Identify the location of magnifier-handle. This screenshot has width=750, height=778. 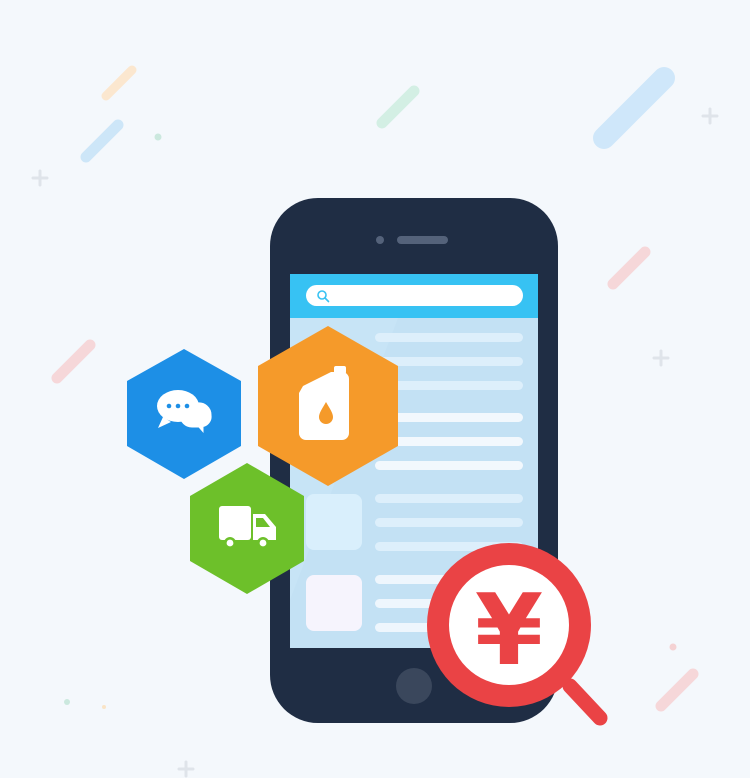
(585, 702).